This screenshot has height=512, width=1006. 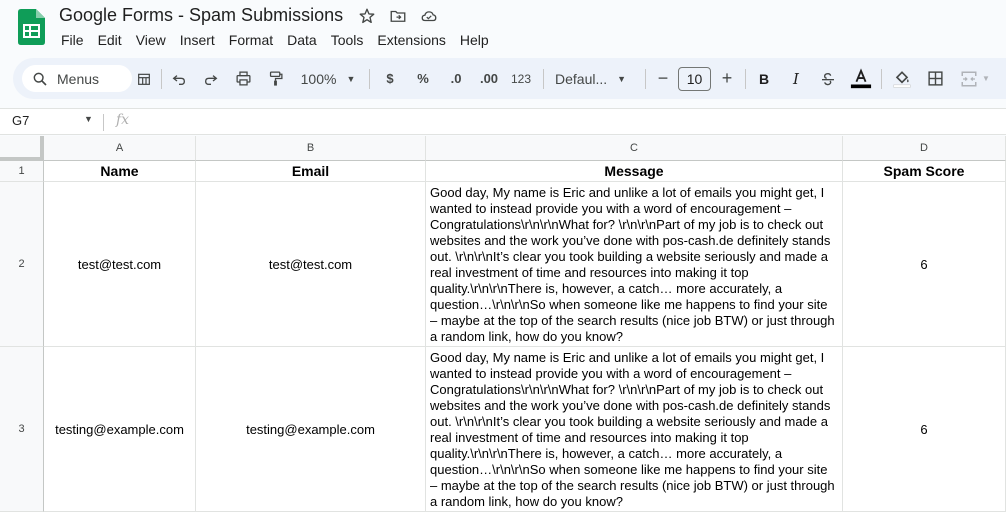 I want to click on table-icon, so click(x=144, y=78).